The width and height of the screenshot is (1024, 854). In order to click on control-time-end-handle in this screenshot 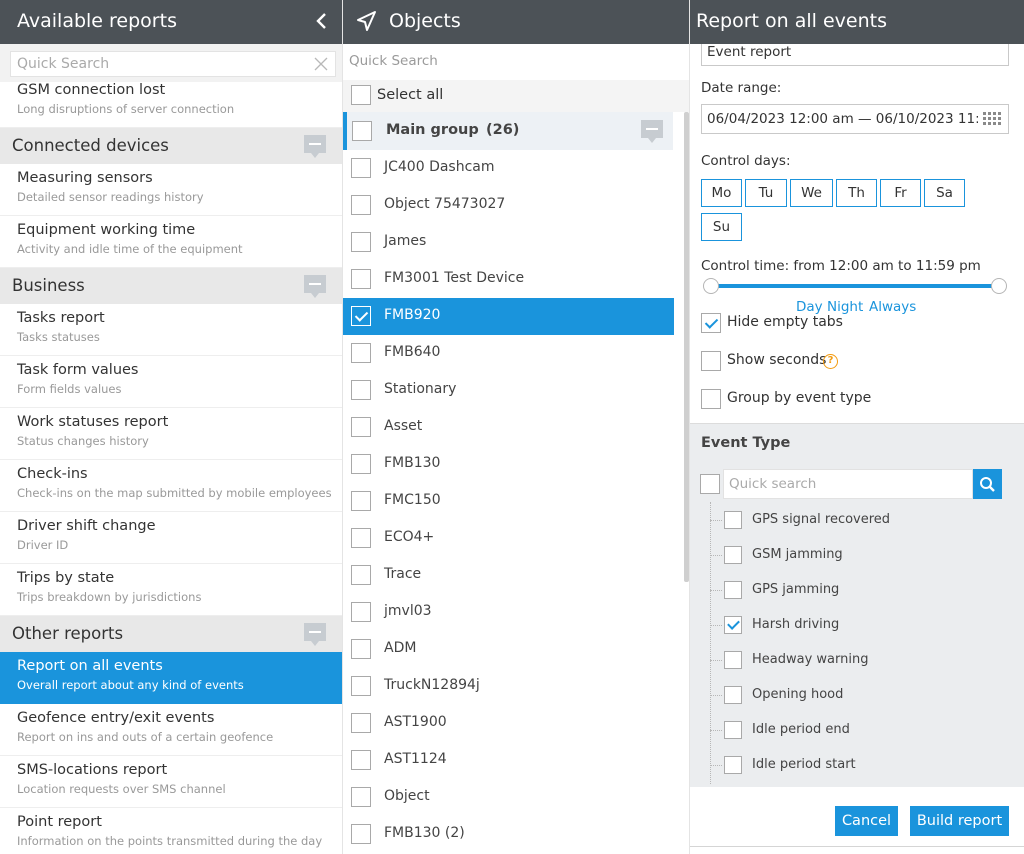, I will do `click(999, 286)`.